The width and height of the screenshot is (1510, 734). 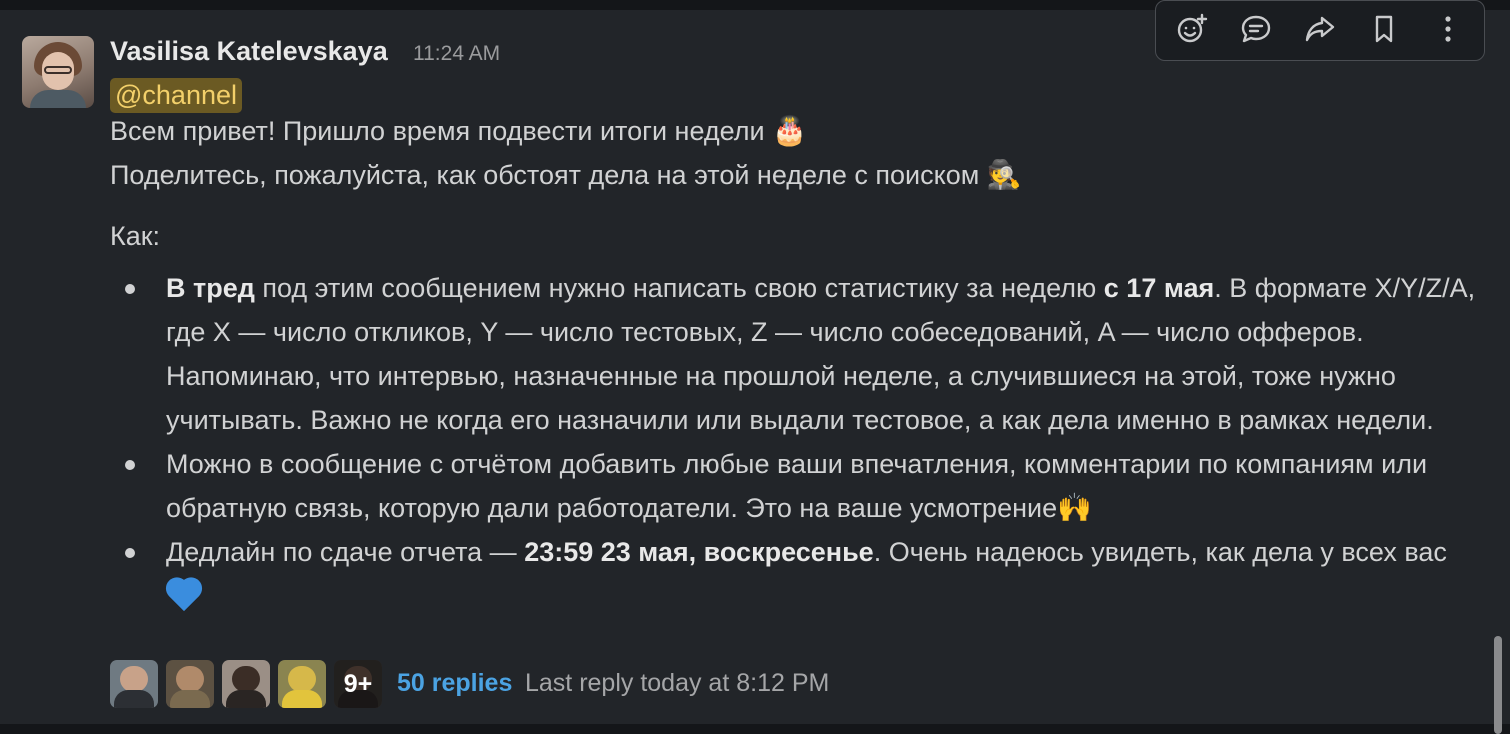 I want to click on bold-text: с 17 мая, so click(x=1159, y=288).